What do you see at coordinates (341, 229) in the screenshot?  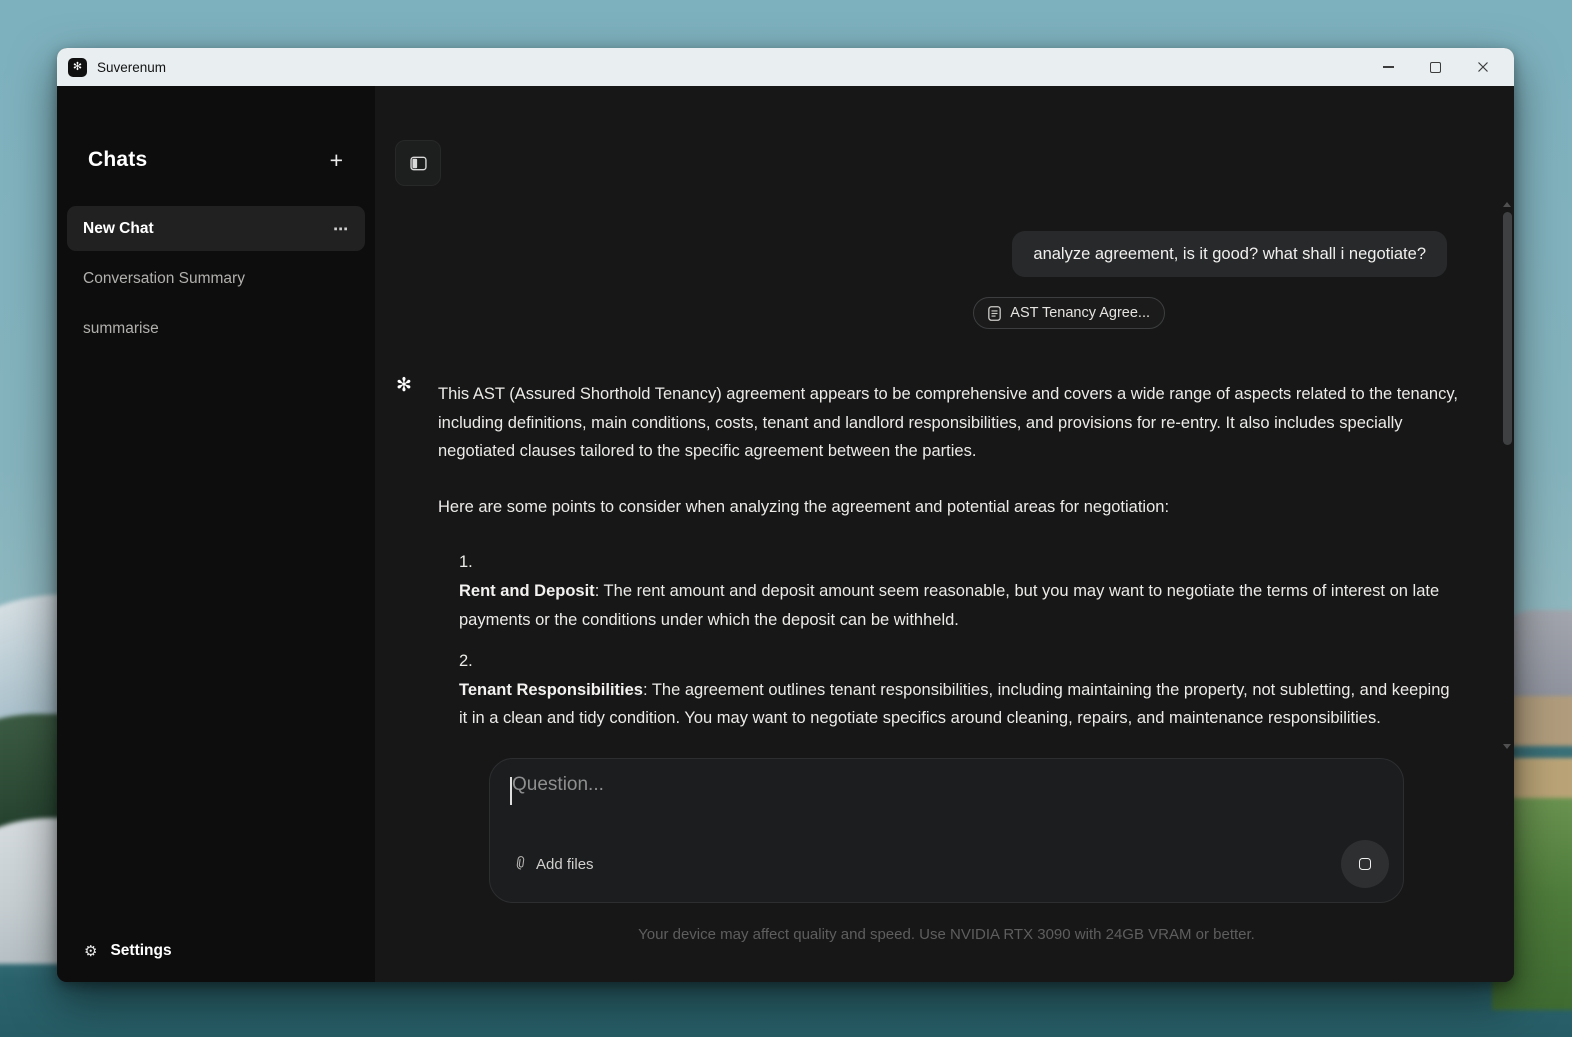 I see `chat-options-icon: ⋯` at bounding box center [341, 229].